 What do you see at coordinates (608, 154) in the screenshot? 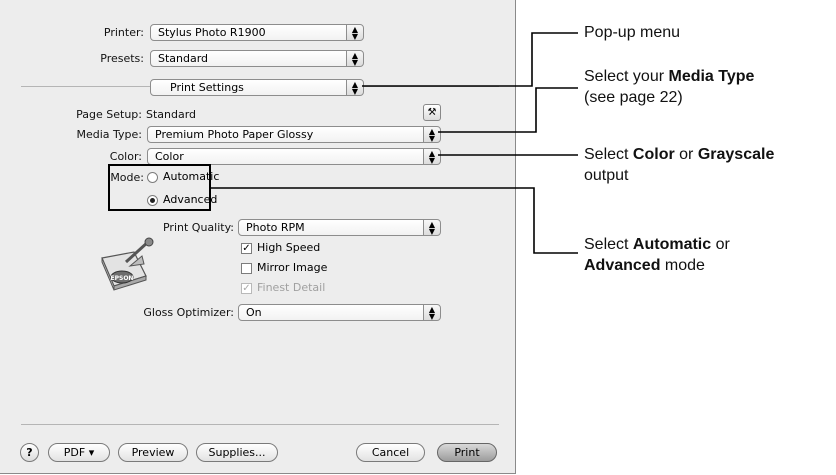
I see `callout-color-pre: Select` at bounding box center [608, 154].